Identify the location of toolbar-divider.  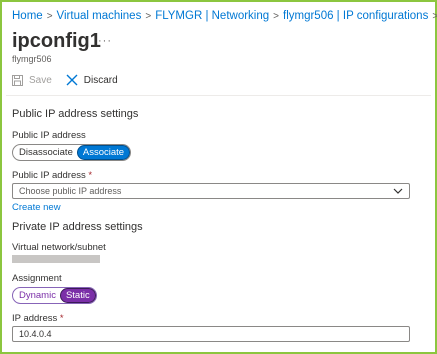
(218, 95).